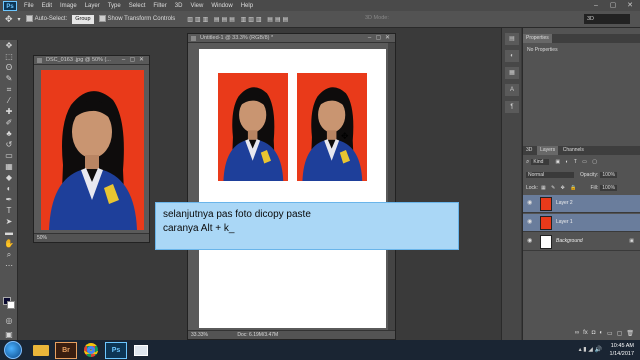  Describe the element at coordinates (9, 134) in the screenshot. I see `clone-stamp-tool-icon: ♣` at that location.